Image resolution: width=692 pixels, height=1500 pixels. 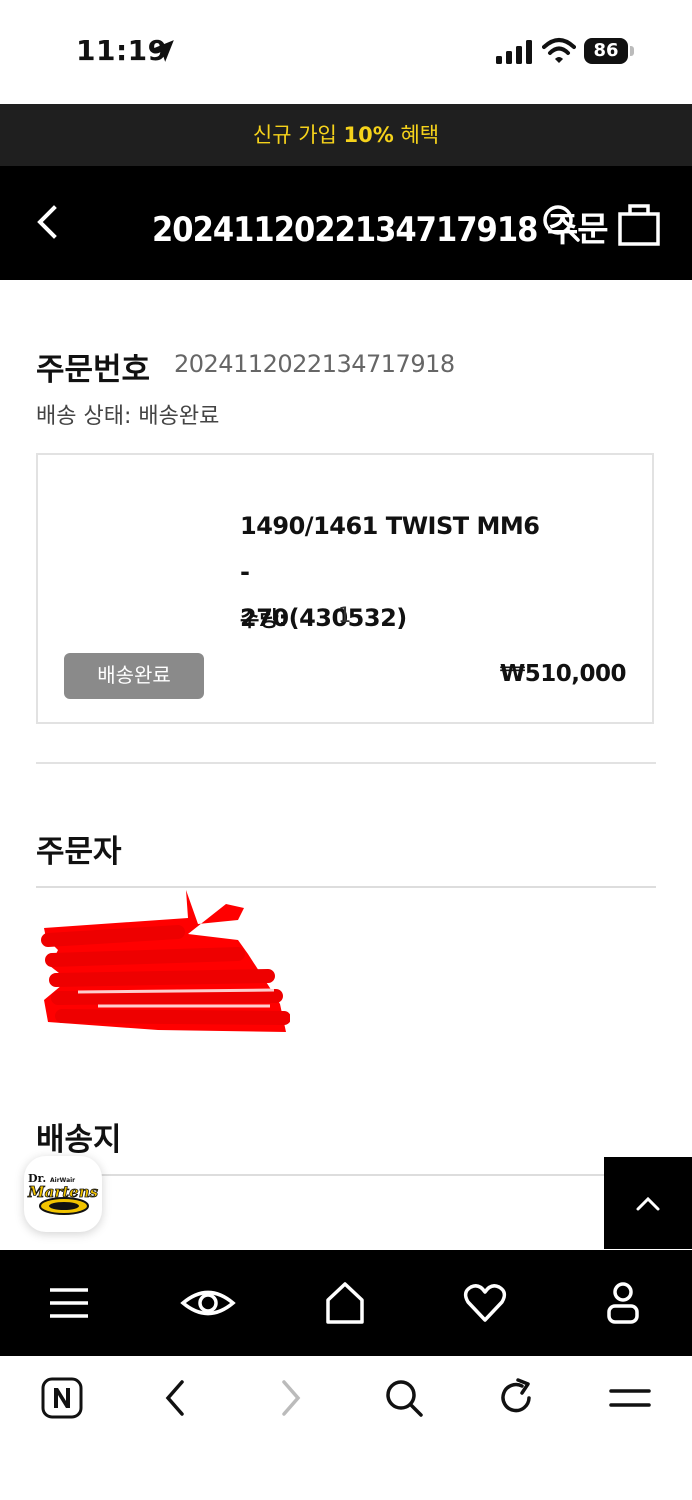 I want to click on item-name-line1: 1490/1461 TWIST MM6 -, so click(x=390, y=549).